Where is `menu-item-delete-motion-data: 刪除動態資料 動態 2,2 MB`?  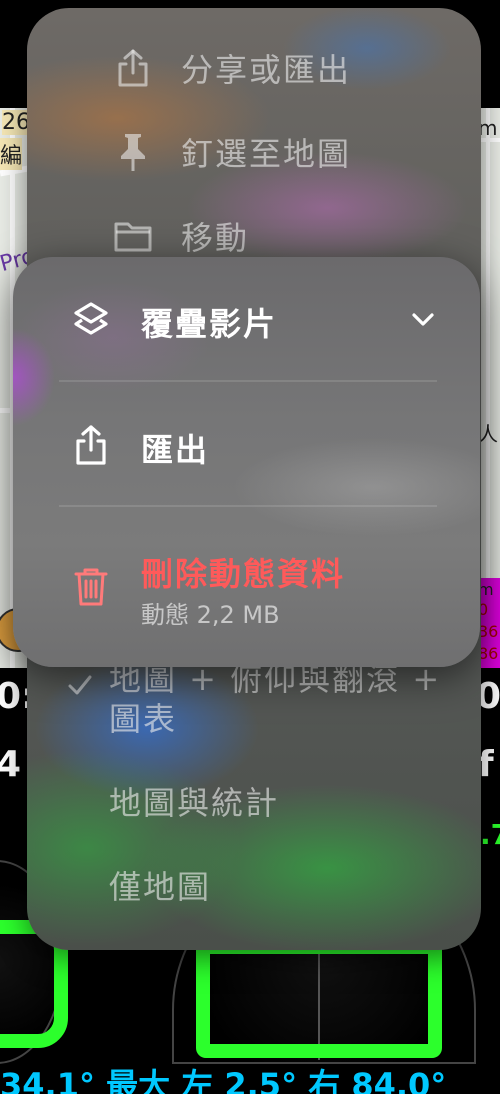
menu-item-delete-motion-data: 刪除動態資料 動態 2,2 MB is located at coordinates (246, 592).